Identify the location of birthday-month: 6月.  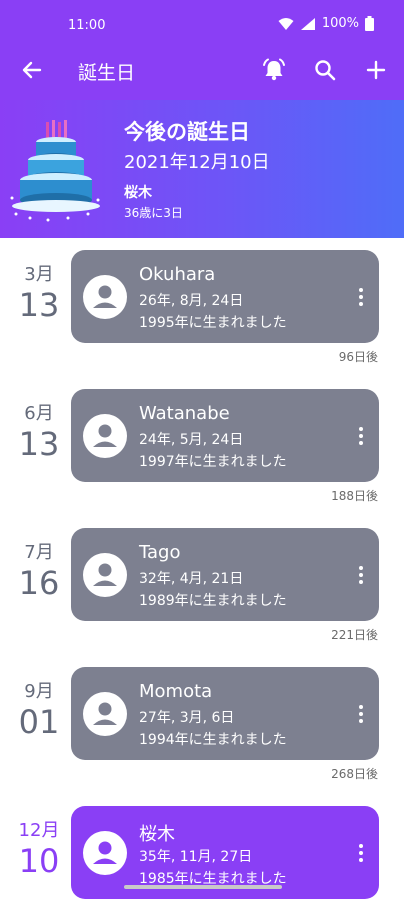
(39, 413).